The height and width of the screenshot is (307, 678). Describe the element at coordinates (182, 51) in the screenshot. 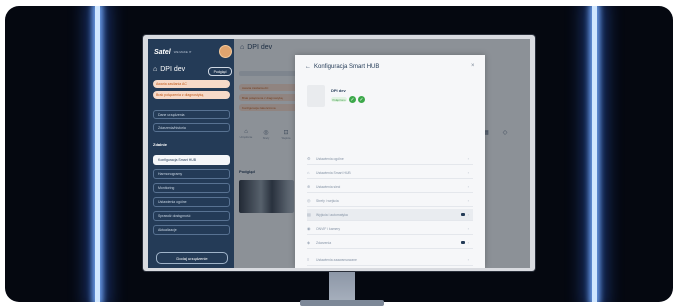

I see `brand-tagline: WE MAKE IT` at that location.